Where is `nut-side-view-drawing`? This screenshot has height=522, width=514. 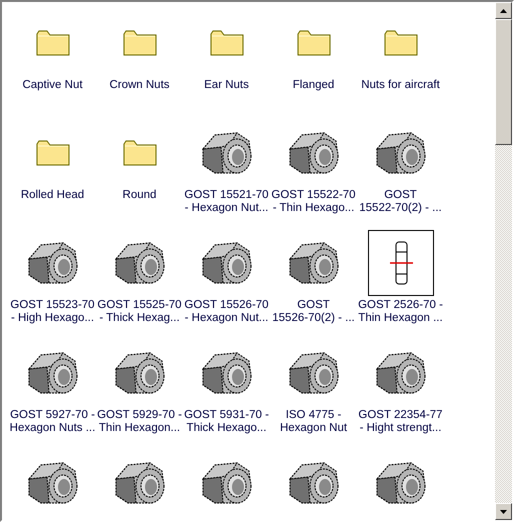
nut-side-view-drawing is located at coordinates (401, 263).